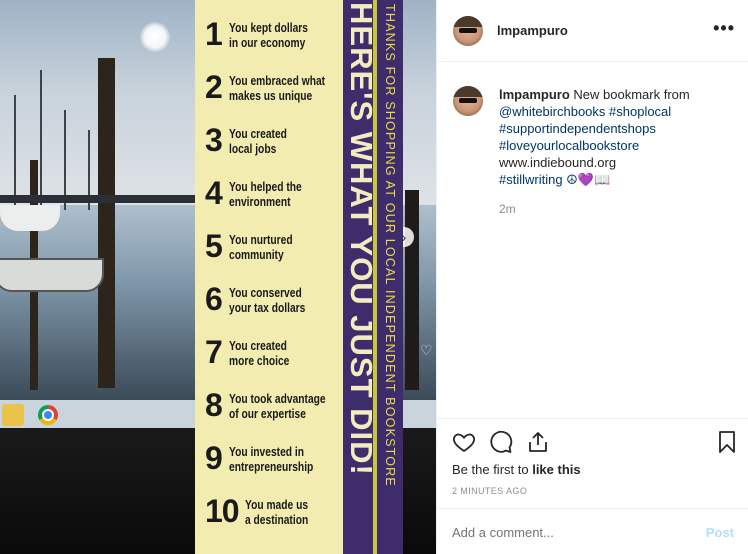 The image size is (748, 554). I want to click on item-text-line: You helped the, so click(265, 187).